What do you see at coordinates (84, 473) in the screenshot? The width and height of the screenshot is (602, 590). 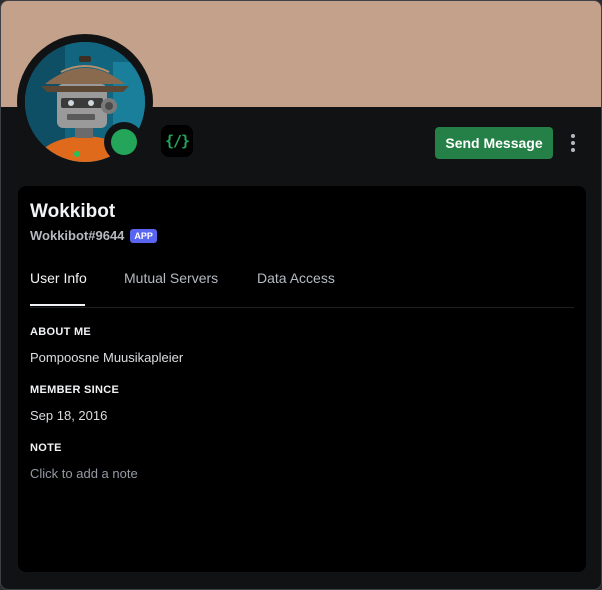 I see `note-input: Click to add a note` at bounding box center [84, 473].